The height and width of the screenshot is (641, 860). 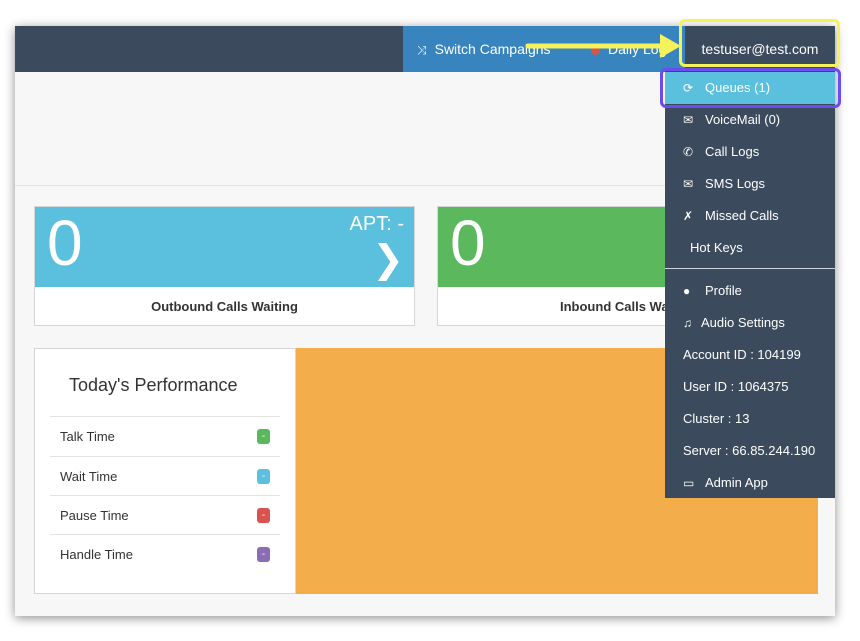 What do you see at coordinates (736, 482) in the screenshot?
I see `menu-item-label: Admin App` at bounding box center [736, 482].